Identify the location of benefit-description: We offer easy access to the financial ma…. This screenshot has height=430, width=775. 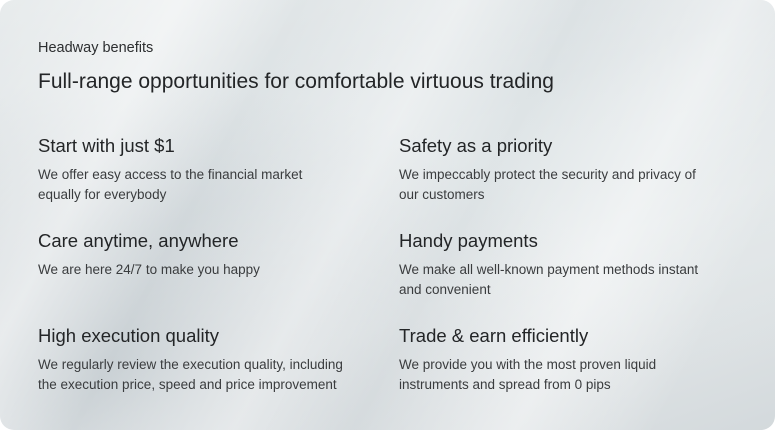
(170, 184).